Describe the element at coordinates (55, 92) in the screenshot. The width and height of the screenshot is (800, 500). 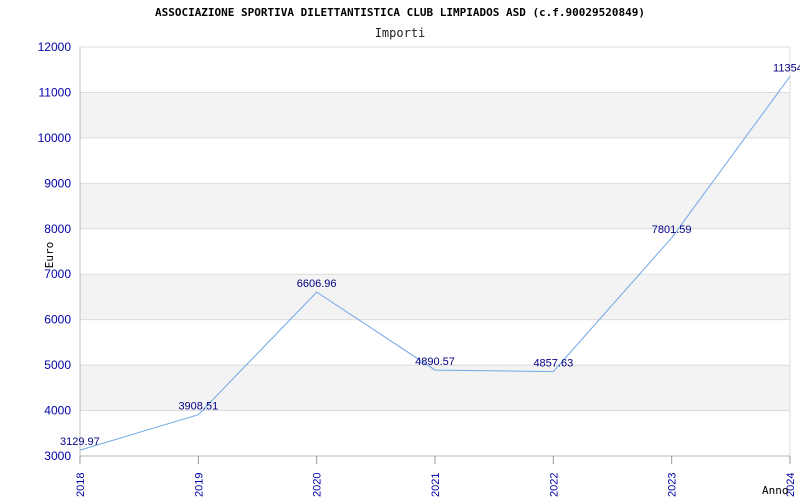
I see `y-tick-label: 11000` at that location.